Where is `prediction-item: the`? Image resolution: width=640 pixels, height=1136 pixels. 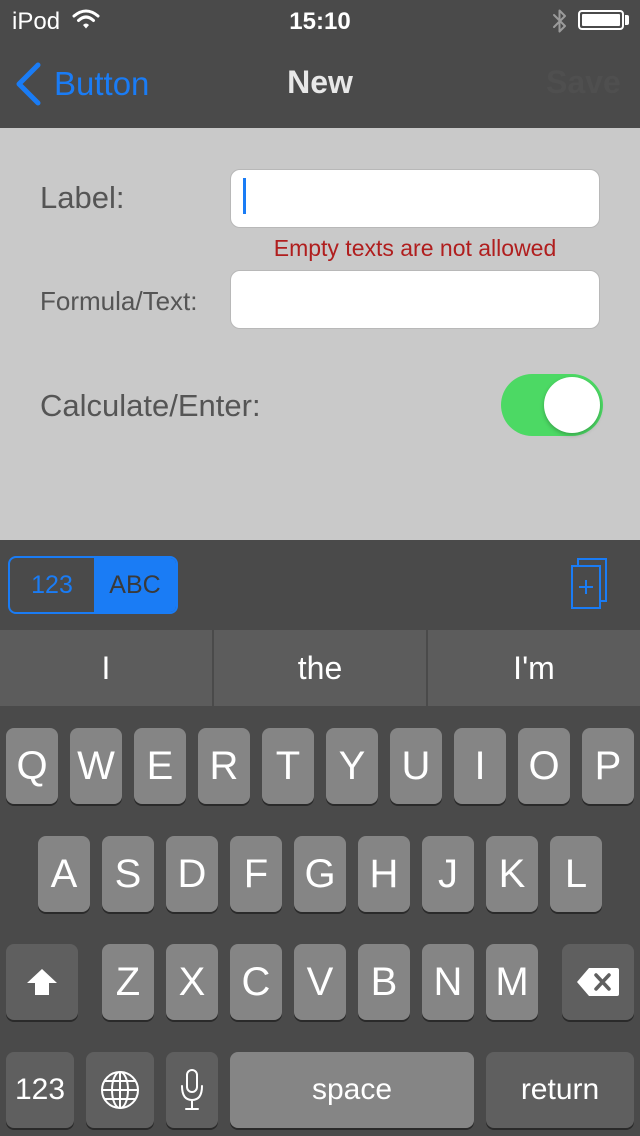 prediction-item: the is located at coordinates (319, 668).